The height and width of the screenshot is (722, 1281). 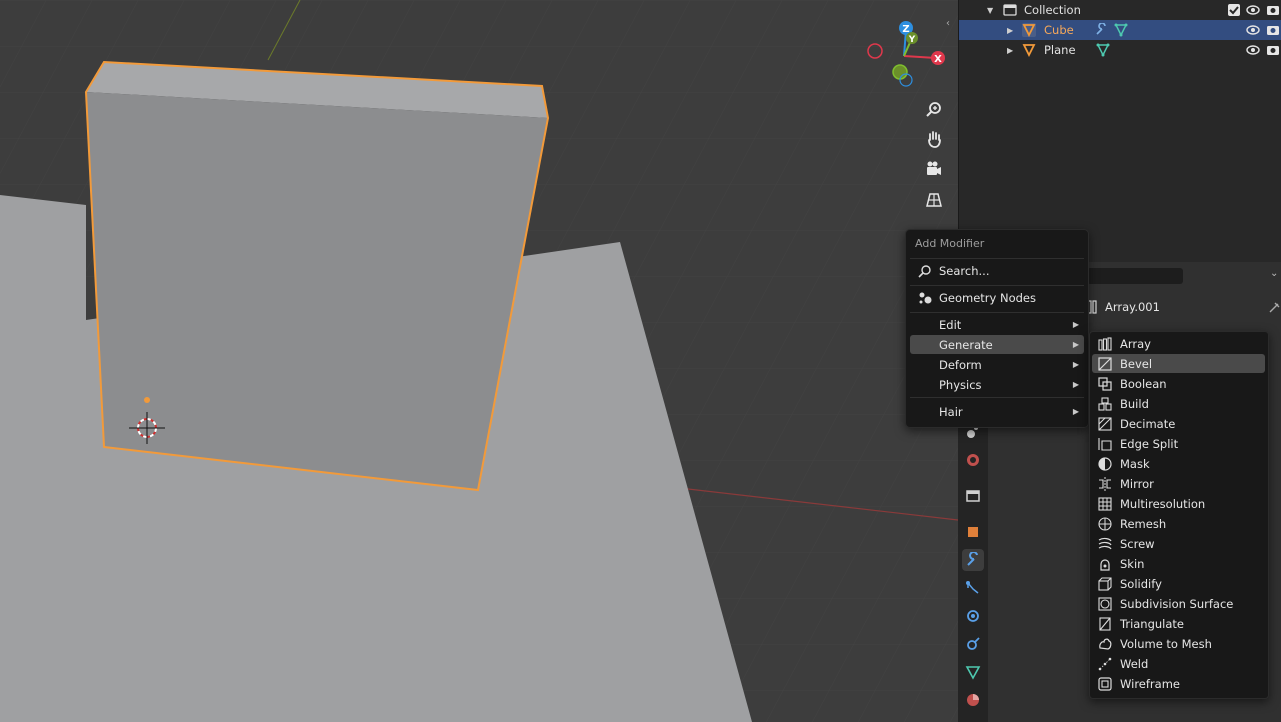 What do you see at coordinates (1105, 603) in the screenshot?
I see `subsurf-icon` at bounding box center [1105, 603].